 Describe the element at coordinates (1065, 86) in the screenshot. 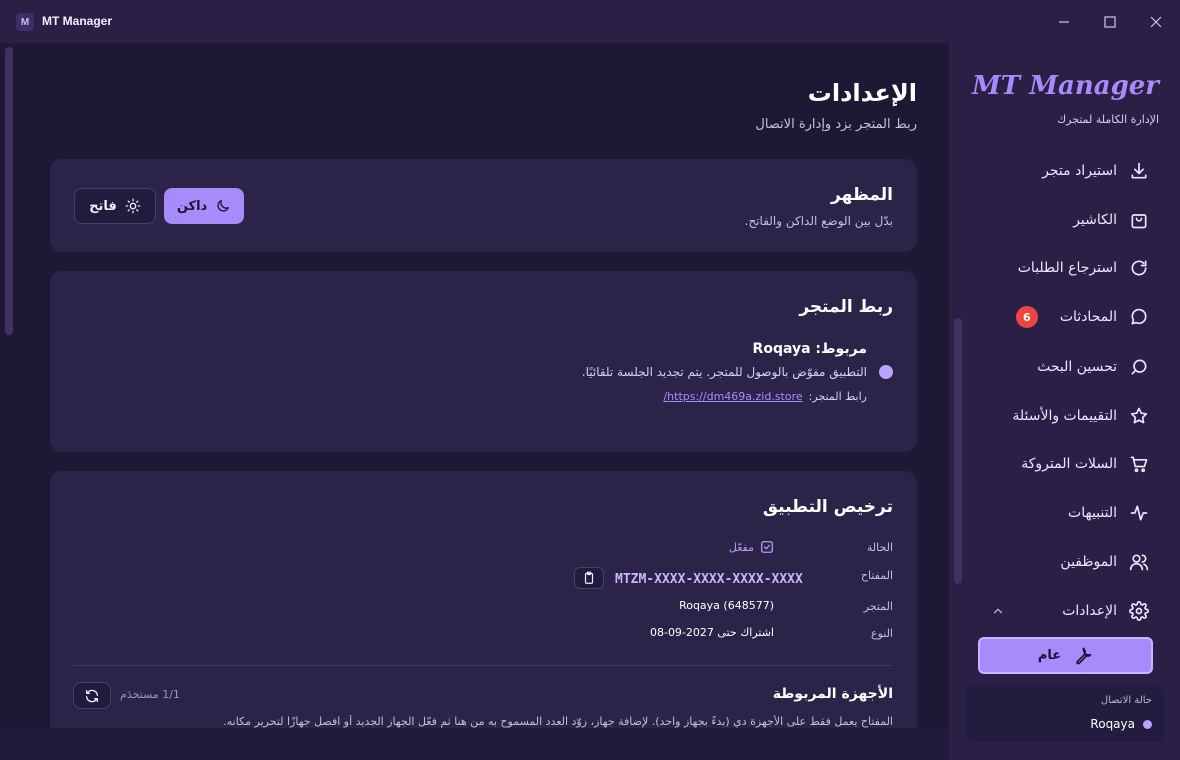

I see `brand-logo: MT Manager` at that location.